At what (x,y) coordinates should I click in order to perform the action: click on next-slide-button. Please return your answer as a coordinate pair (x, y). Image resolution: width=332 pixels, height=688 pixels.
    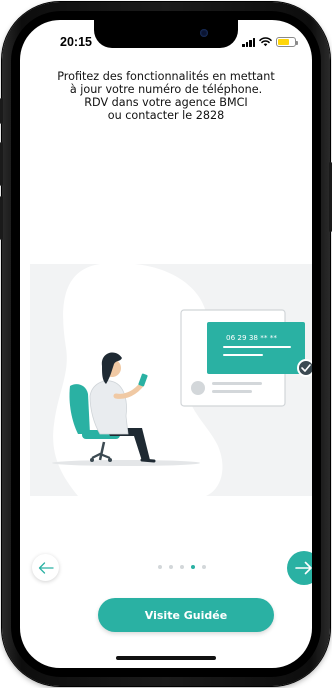
    Looking at the image, I should click on (299, 568).